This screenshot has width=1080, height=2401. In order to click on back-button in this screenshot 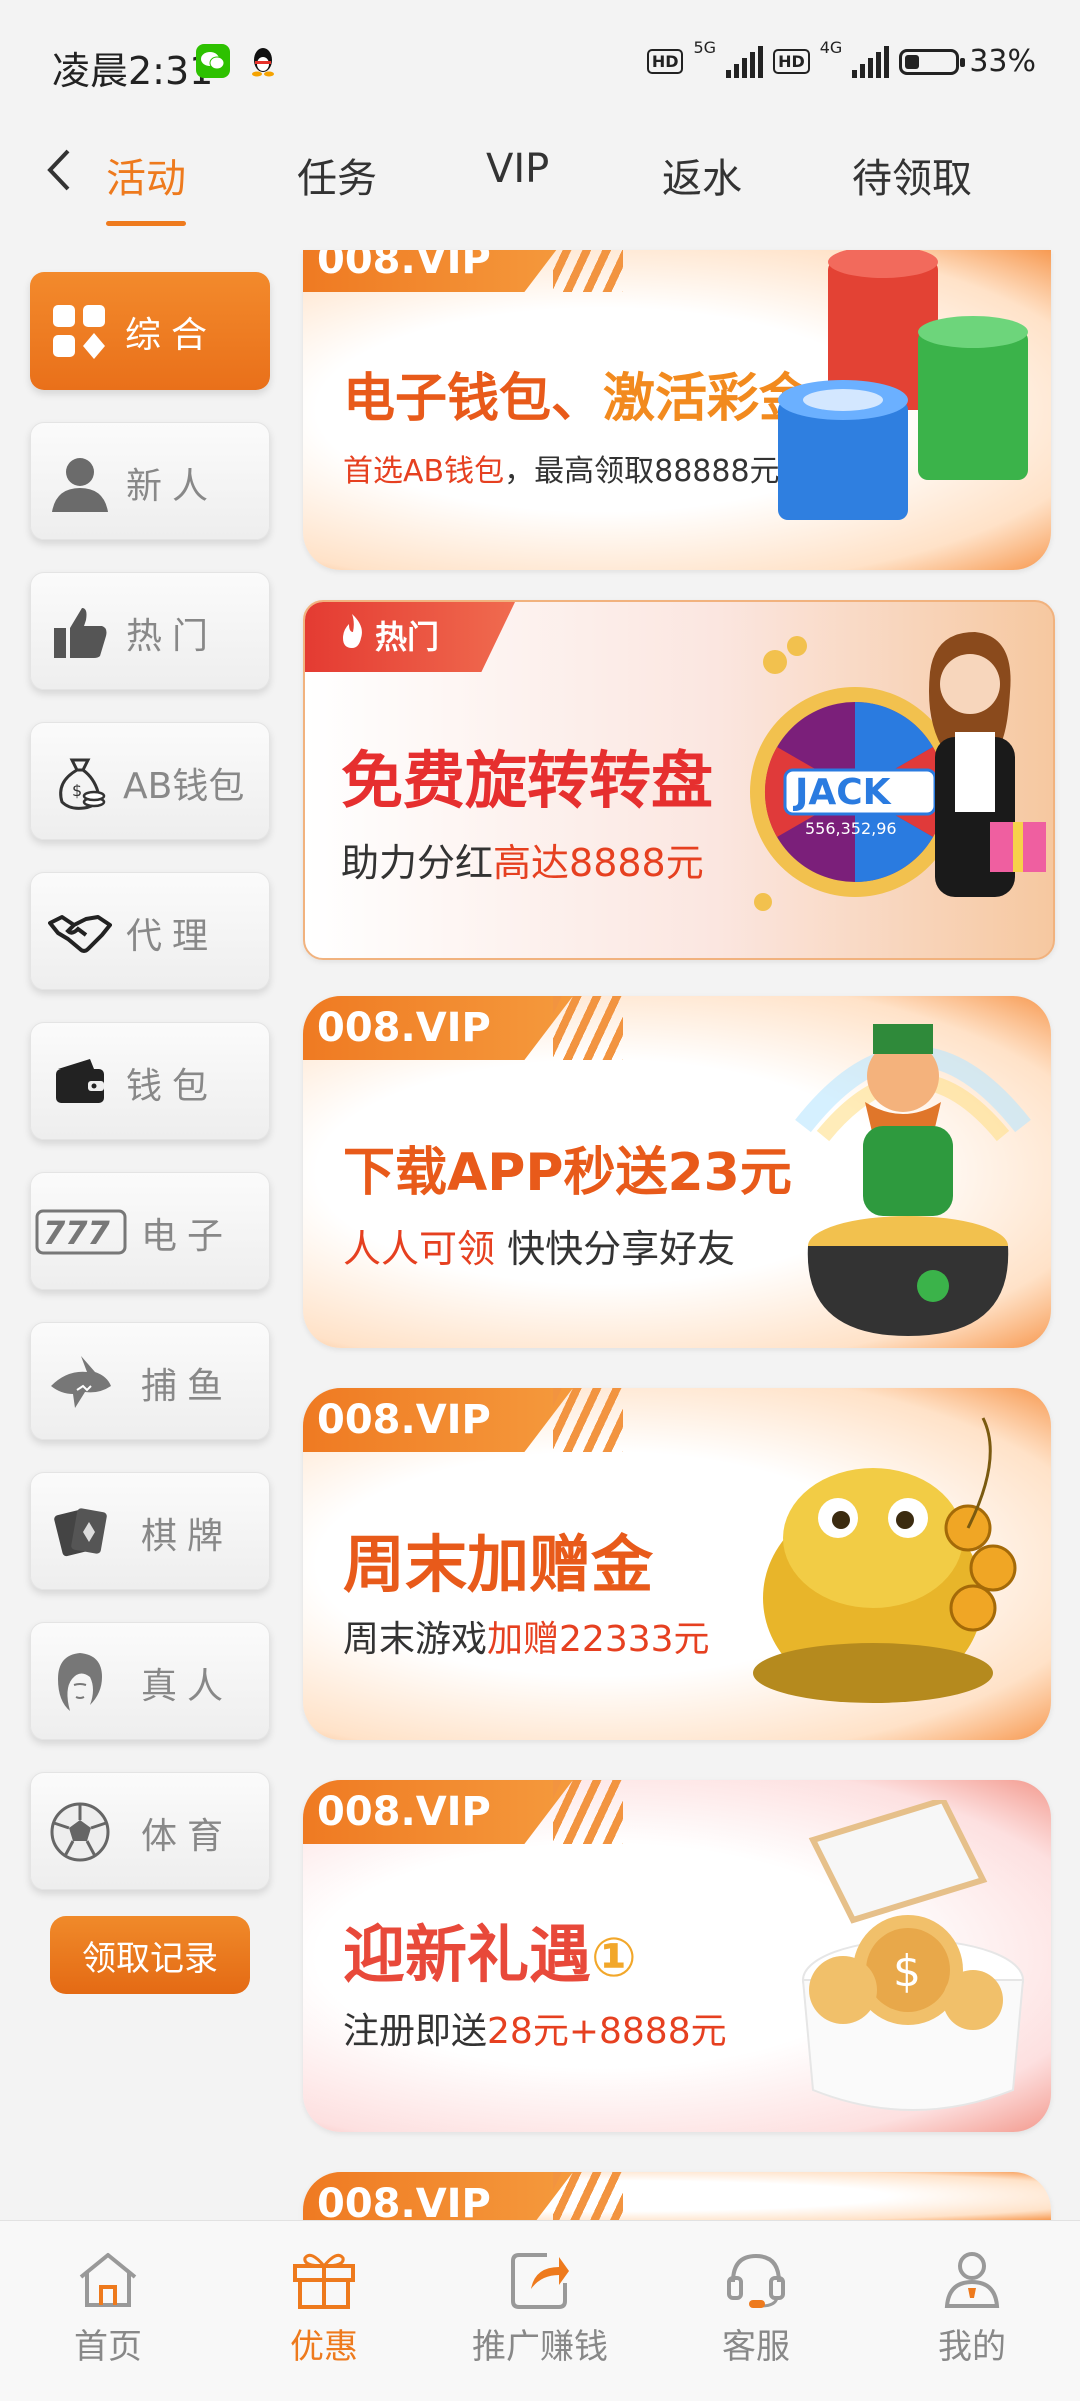, I will do `click(59, 170)`.